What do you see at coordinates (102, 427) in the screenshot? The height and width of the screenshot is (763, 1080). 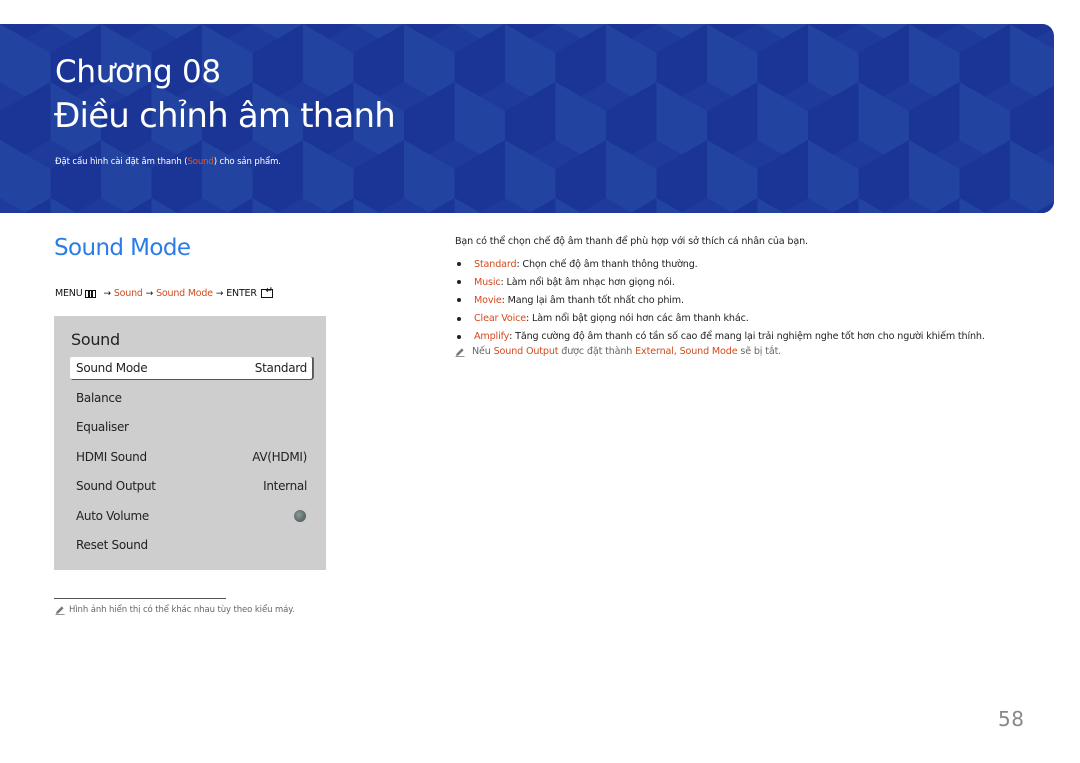 I see `menu-item-label: Equaliser` at bounding box center [102, 427].